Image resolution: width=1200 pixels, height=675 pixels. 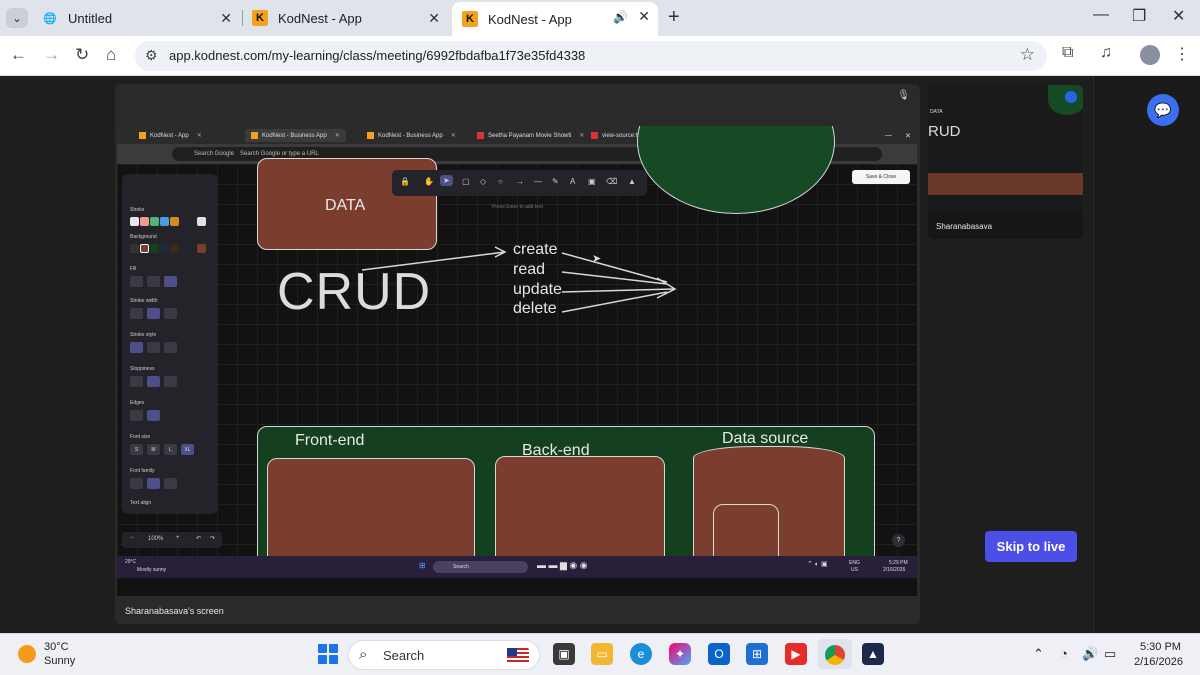 I want to click on ellipse-icon: ○, so click(x=500, y=181).